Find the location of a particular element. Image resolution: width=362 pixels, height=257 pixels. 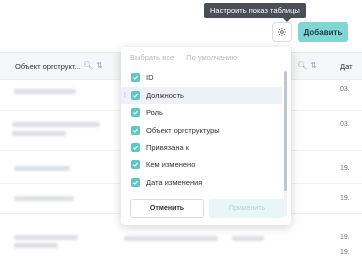

tooltip-text: Настроить показ таблицы is located at coordinates (255, 10).